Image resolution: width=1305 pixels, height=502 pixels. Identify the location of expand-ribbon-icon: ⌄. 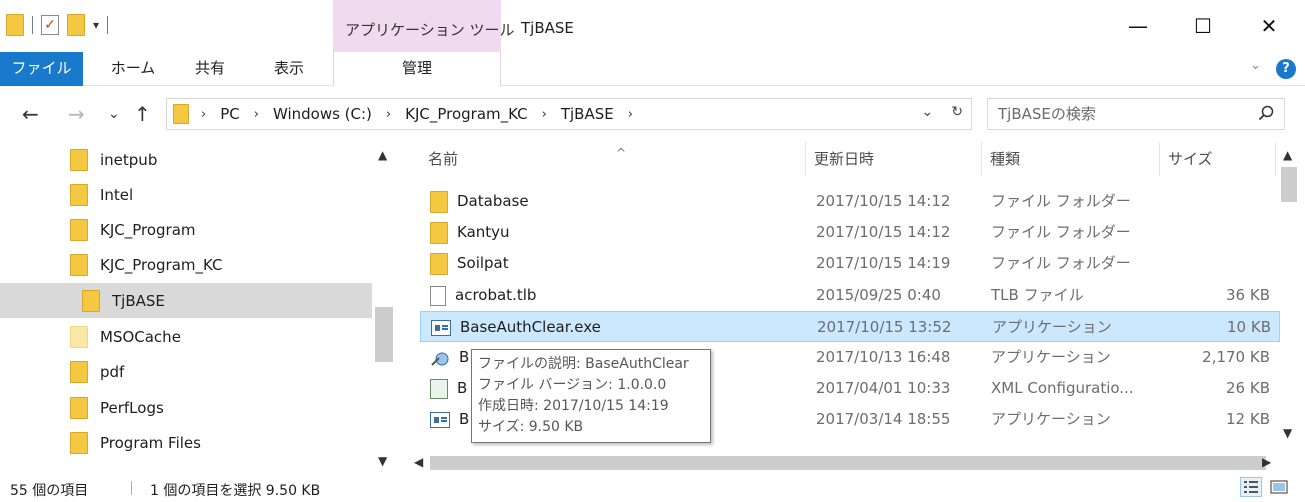
(1255, 65).